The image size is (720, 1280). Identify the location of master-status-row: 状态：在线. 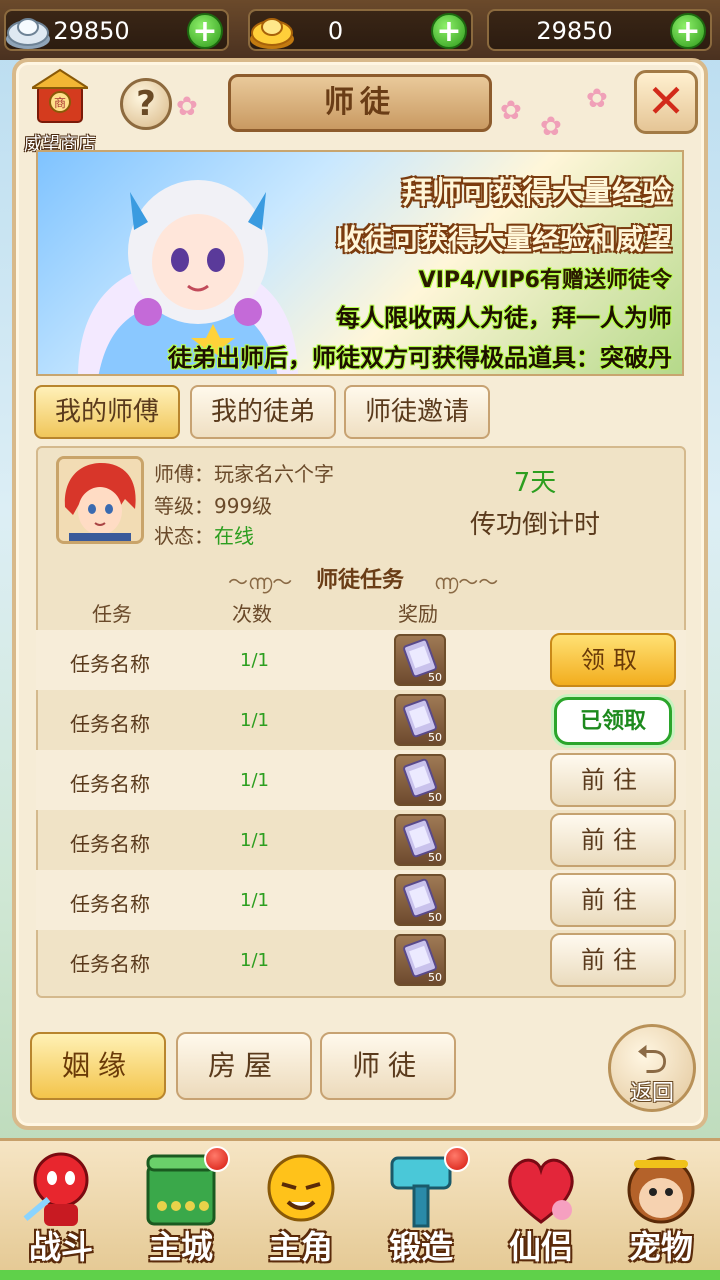
(204, 534).